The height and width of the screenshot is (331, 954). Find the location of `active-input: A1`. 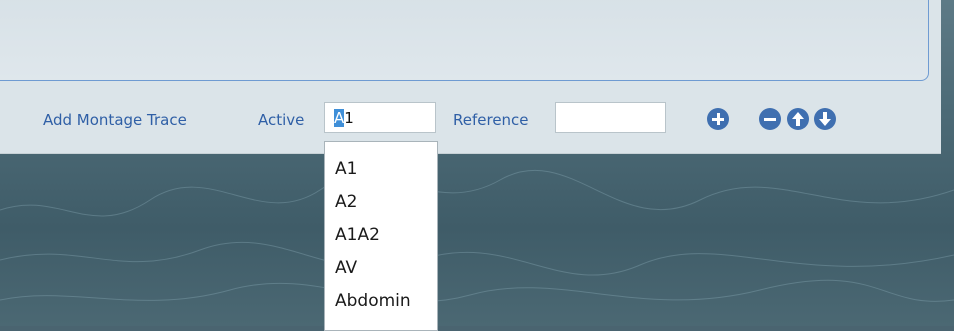

active-input: A1 is located at coordinates (380, 117).